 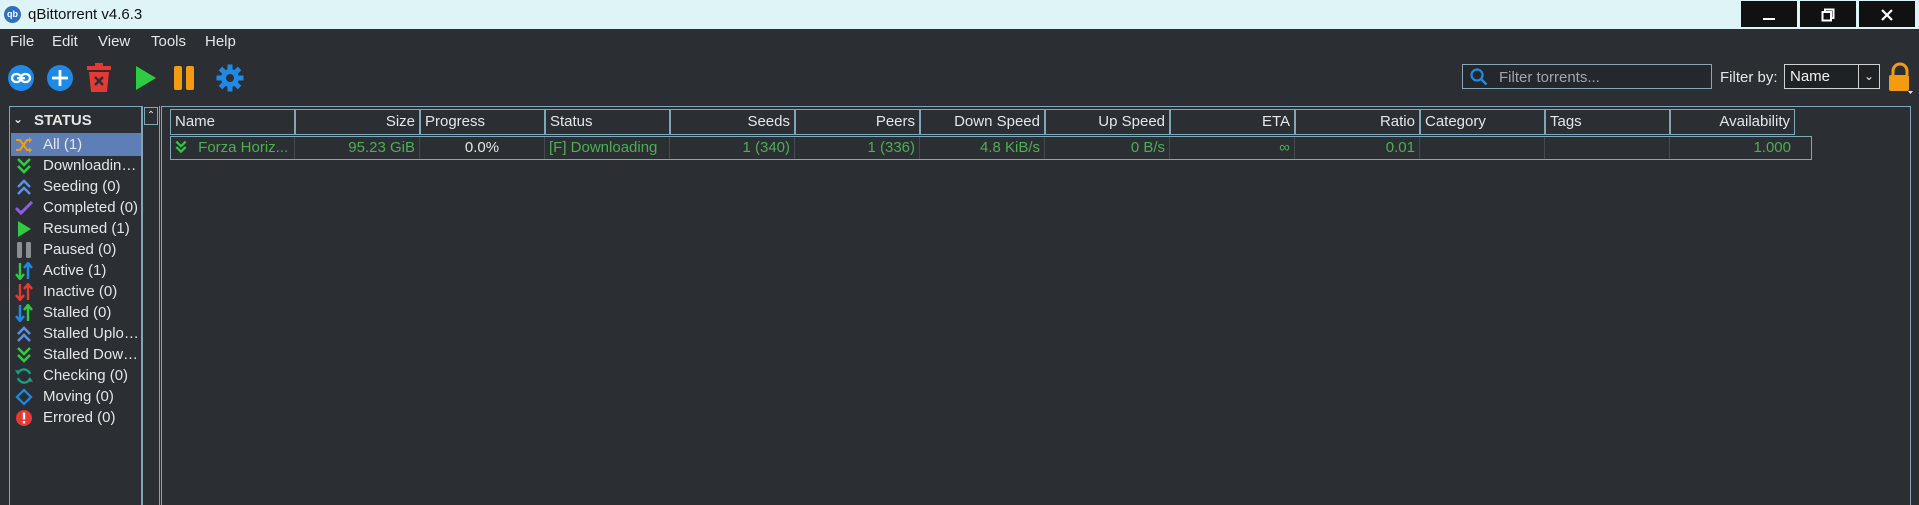 What do you see at coordinates (91, 207) in the screenshot?
I see `sidebar-item-label: Completed (0)` at bounding box center [91, 207].